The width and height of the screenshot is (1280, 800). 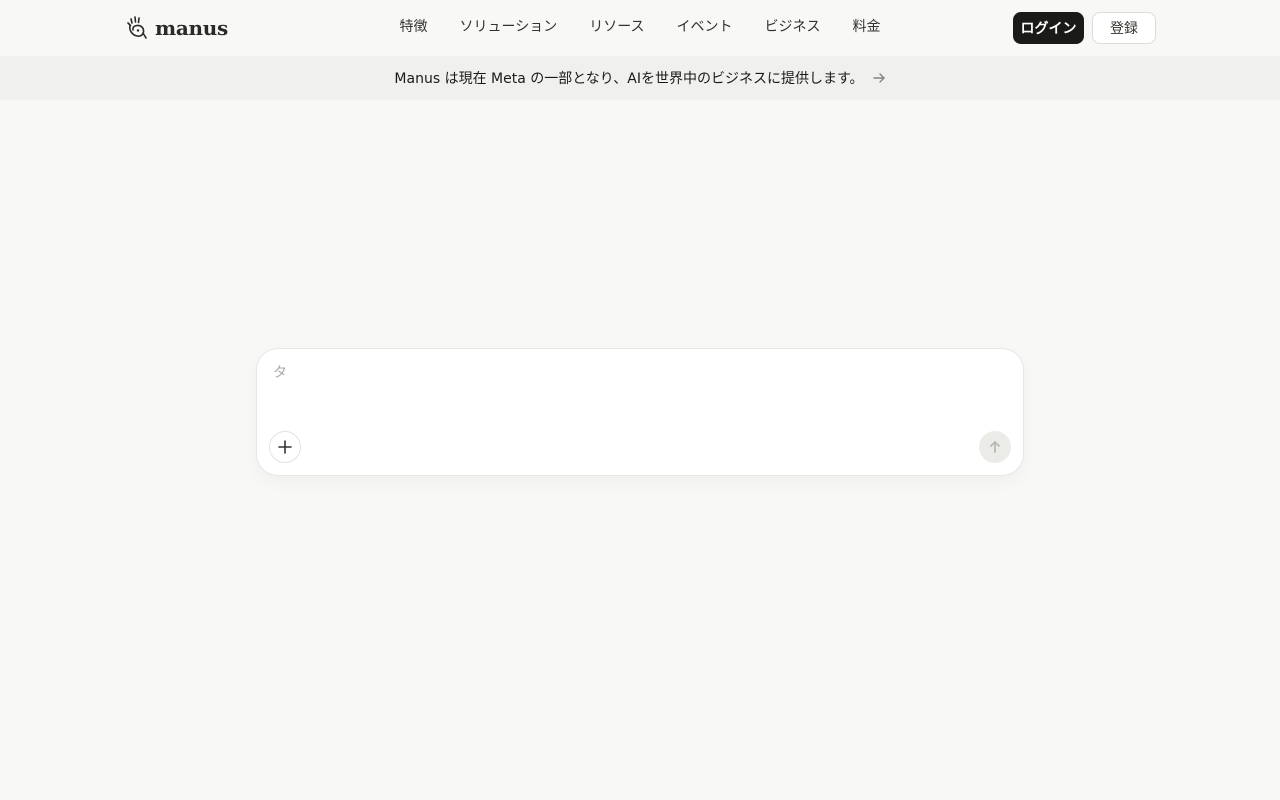 I want to click on chat-composer: タ, so click(x=640, y=412).